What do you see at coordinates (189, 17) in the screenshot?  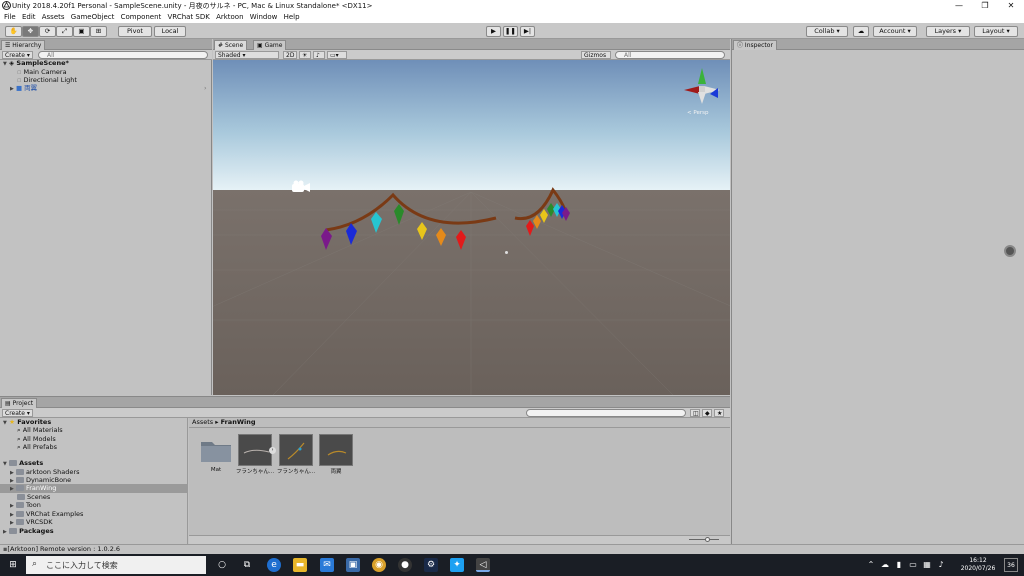 I see `menu-vrchat-sdk: VRChat SDK` at bounding box center [189, 17].